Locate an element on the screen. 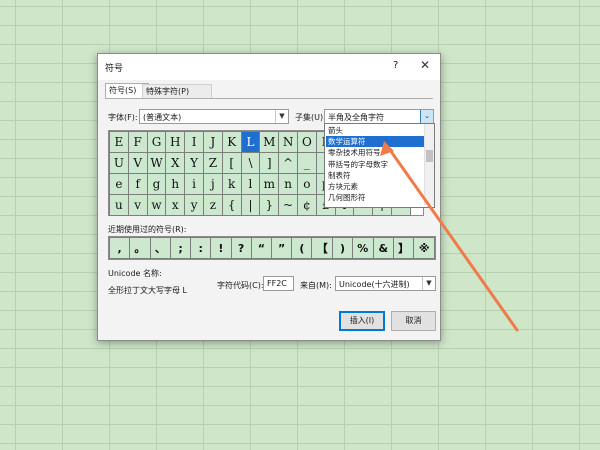 Image resolution: width=600 pixels, height=450 pixels. annotation-arrow-line is located at coordinates (453, 240).